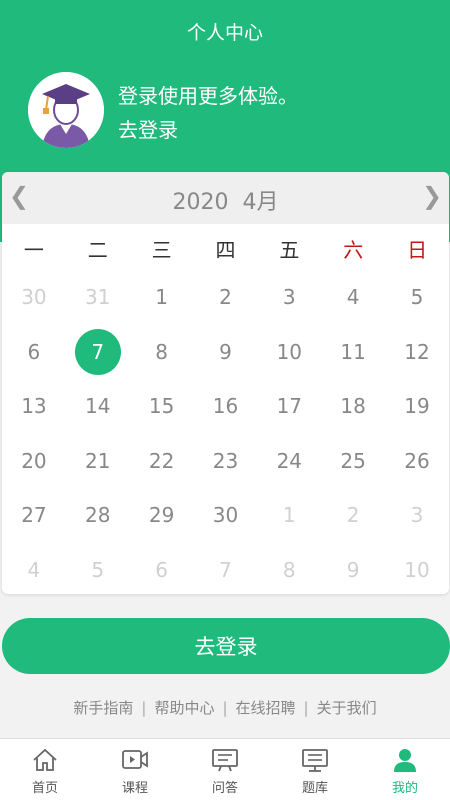 This screenshot has height=800, width=450. Describe the element at coordinates (45, 769) in the screenshot. I see `tab-home: 首页` at that location.